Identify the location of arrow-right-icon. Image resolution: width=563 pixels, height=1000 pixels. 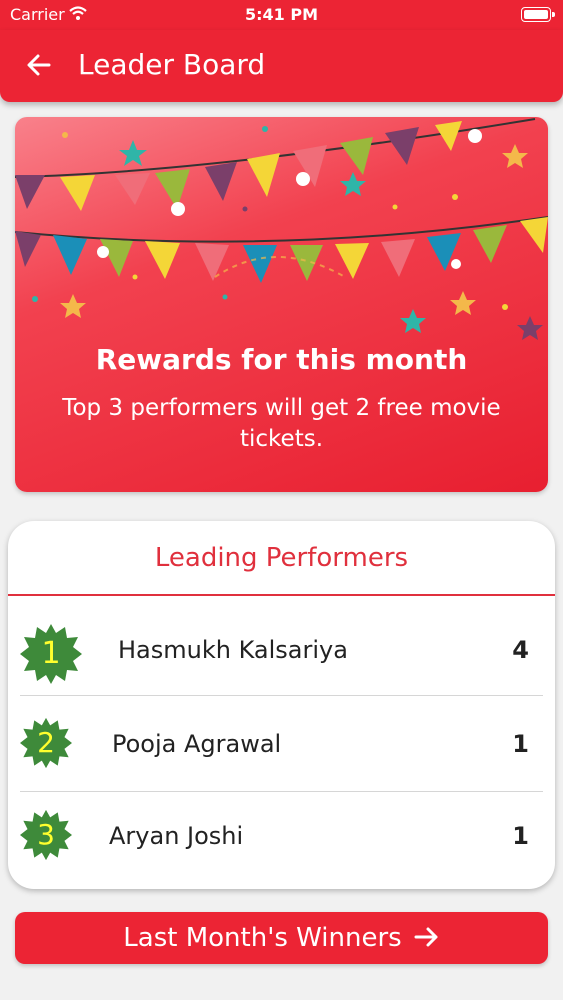
(427, 938).